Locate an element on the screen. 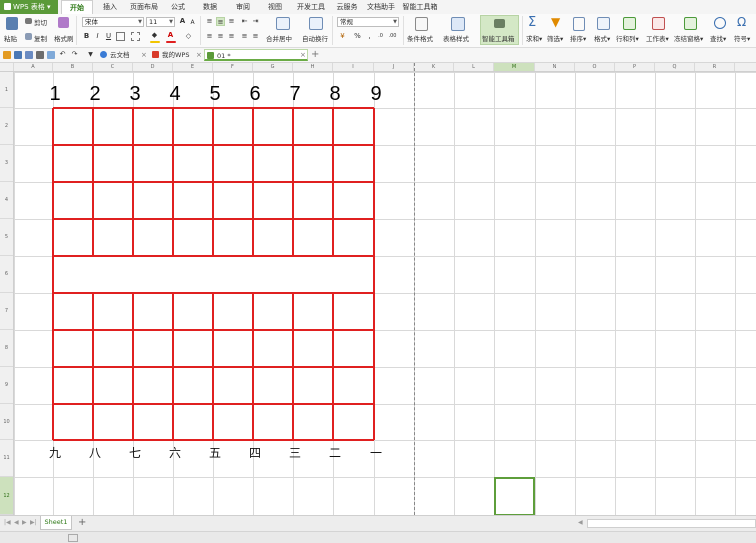 This screenshot has height=543, width=756. font-size-select: 11 ▼ is located at coordinates (160, 22).